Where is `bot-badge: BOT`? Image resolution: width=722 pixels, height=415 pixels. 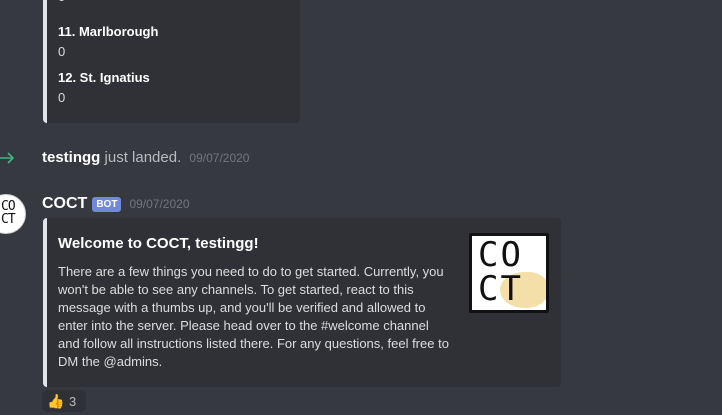 bot-badge: BOT is located at coordinates (107, 204).